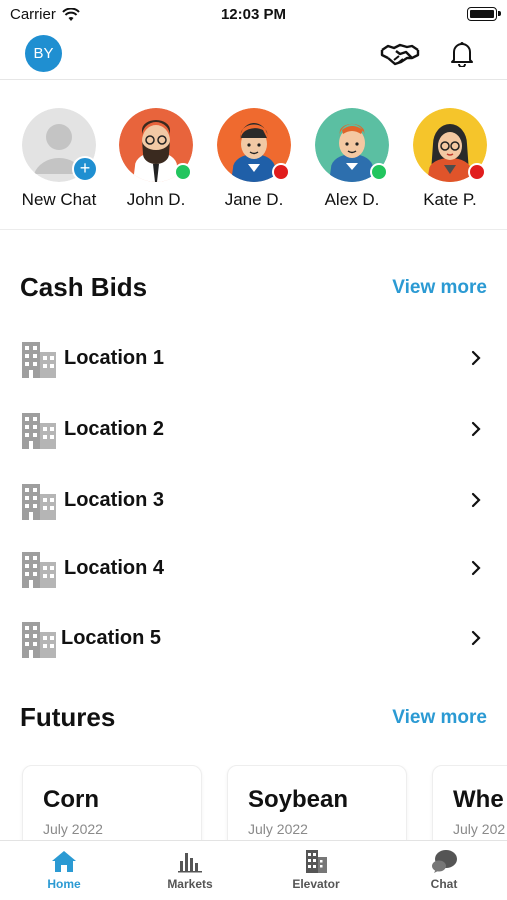 This screenshot has height=900, width=507. I want to click on story-label: Jane D., so click(254, 199).